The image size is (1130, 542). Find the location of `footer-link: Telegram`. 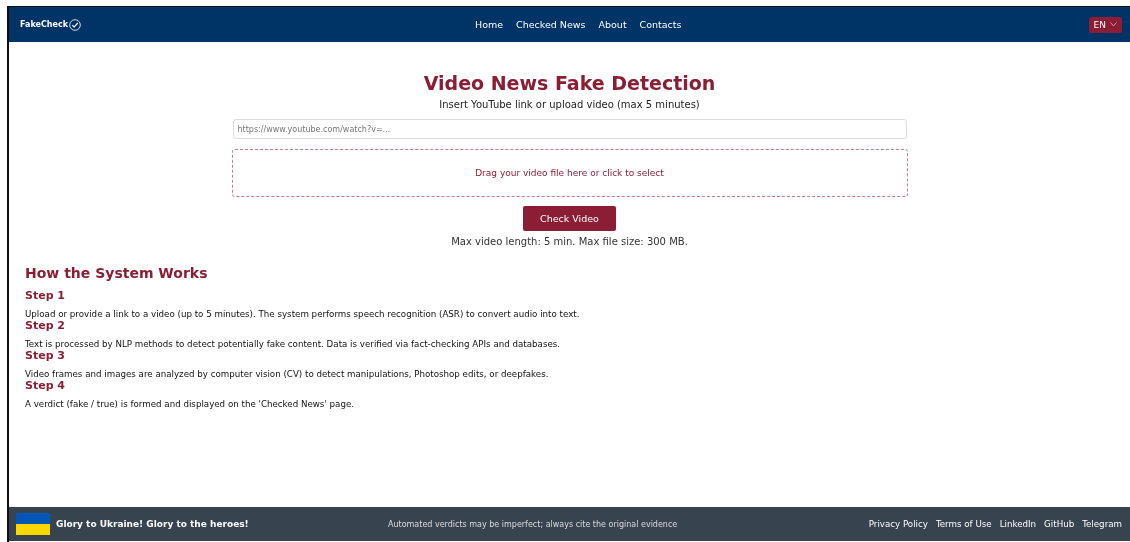

footer-link: Telegram is located at coordinates (1102, 524).